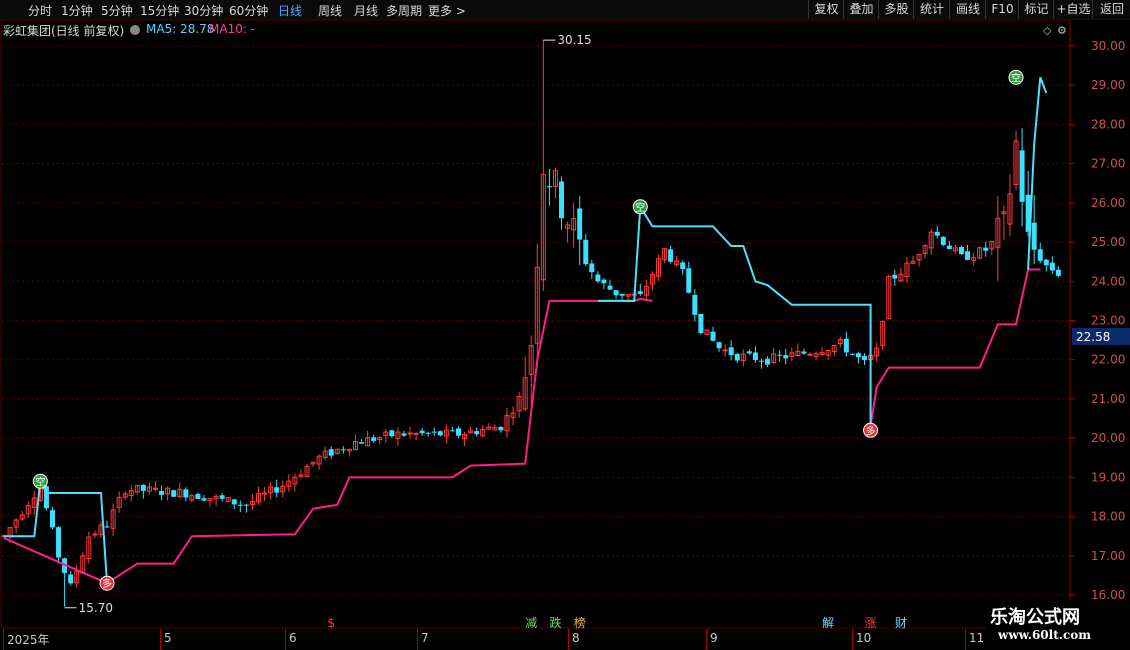 The image size is (1130, 650). Describe the element at coordinates (248, 10) in the screenshot. I see `period-tab-5: 60分钟` at that location.